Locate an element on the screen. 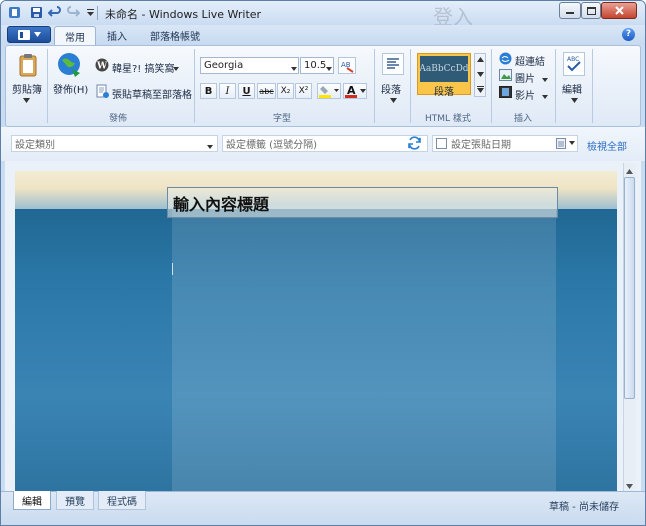  category-select: 設定類別 is located at coordinates (114, 143).